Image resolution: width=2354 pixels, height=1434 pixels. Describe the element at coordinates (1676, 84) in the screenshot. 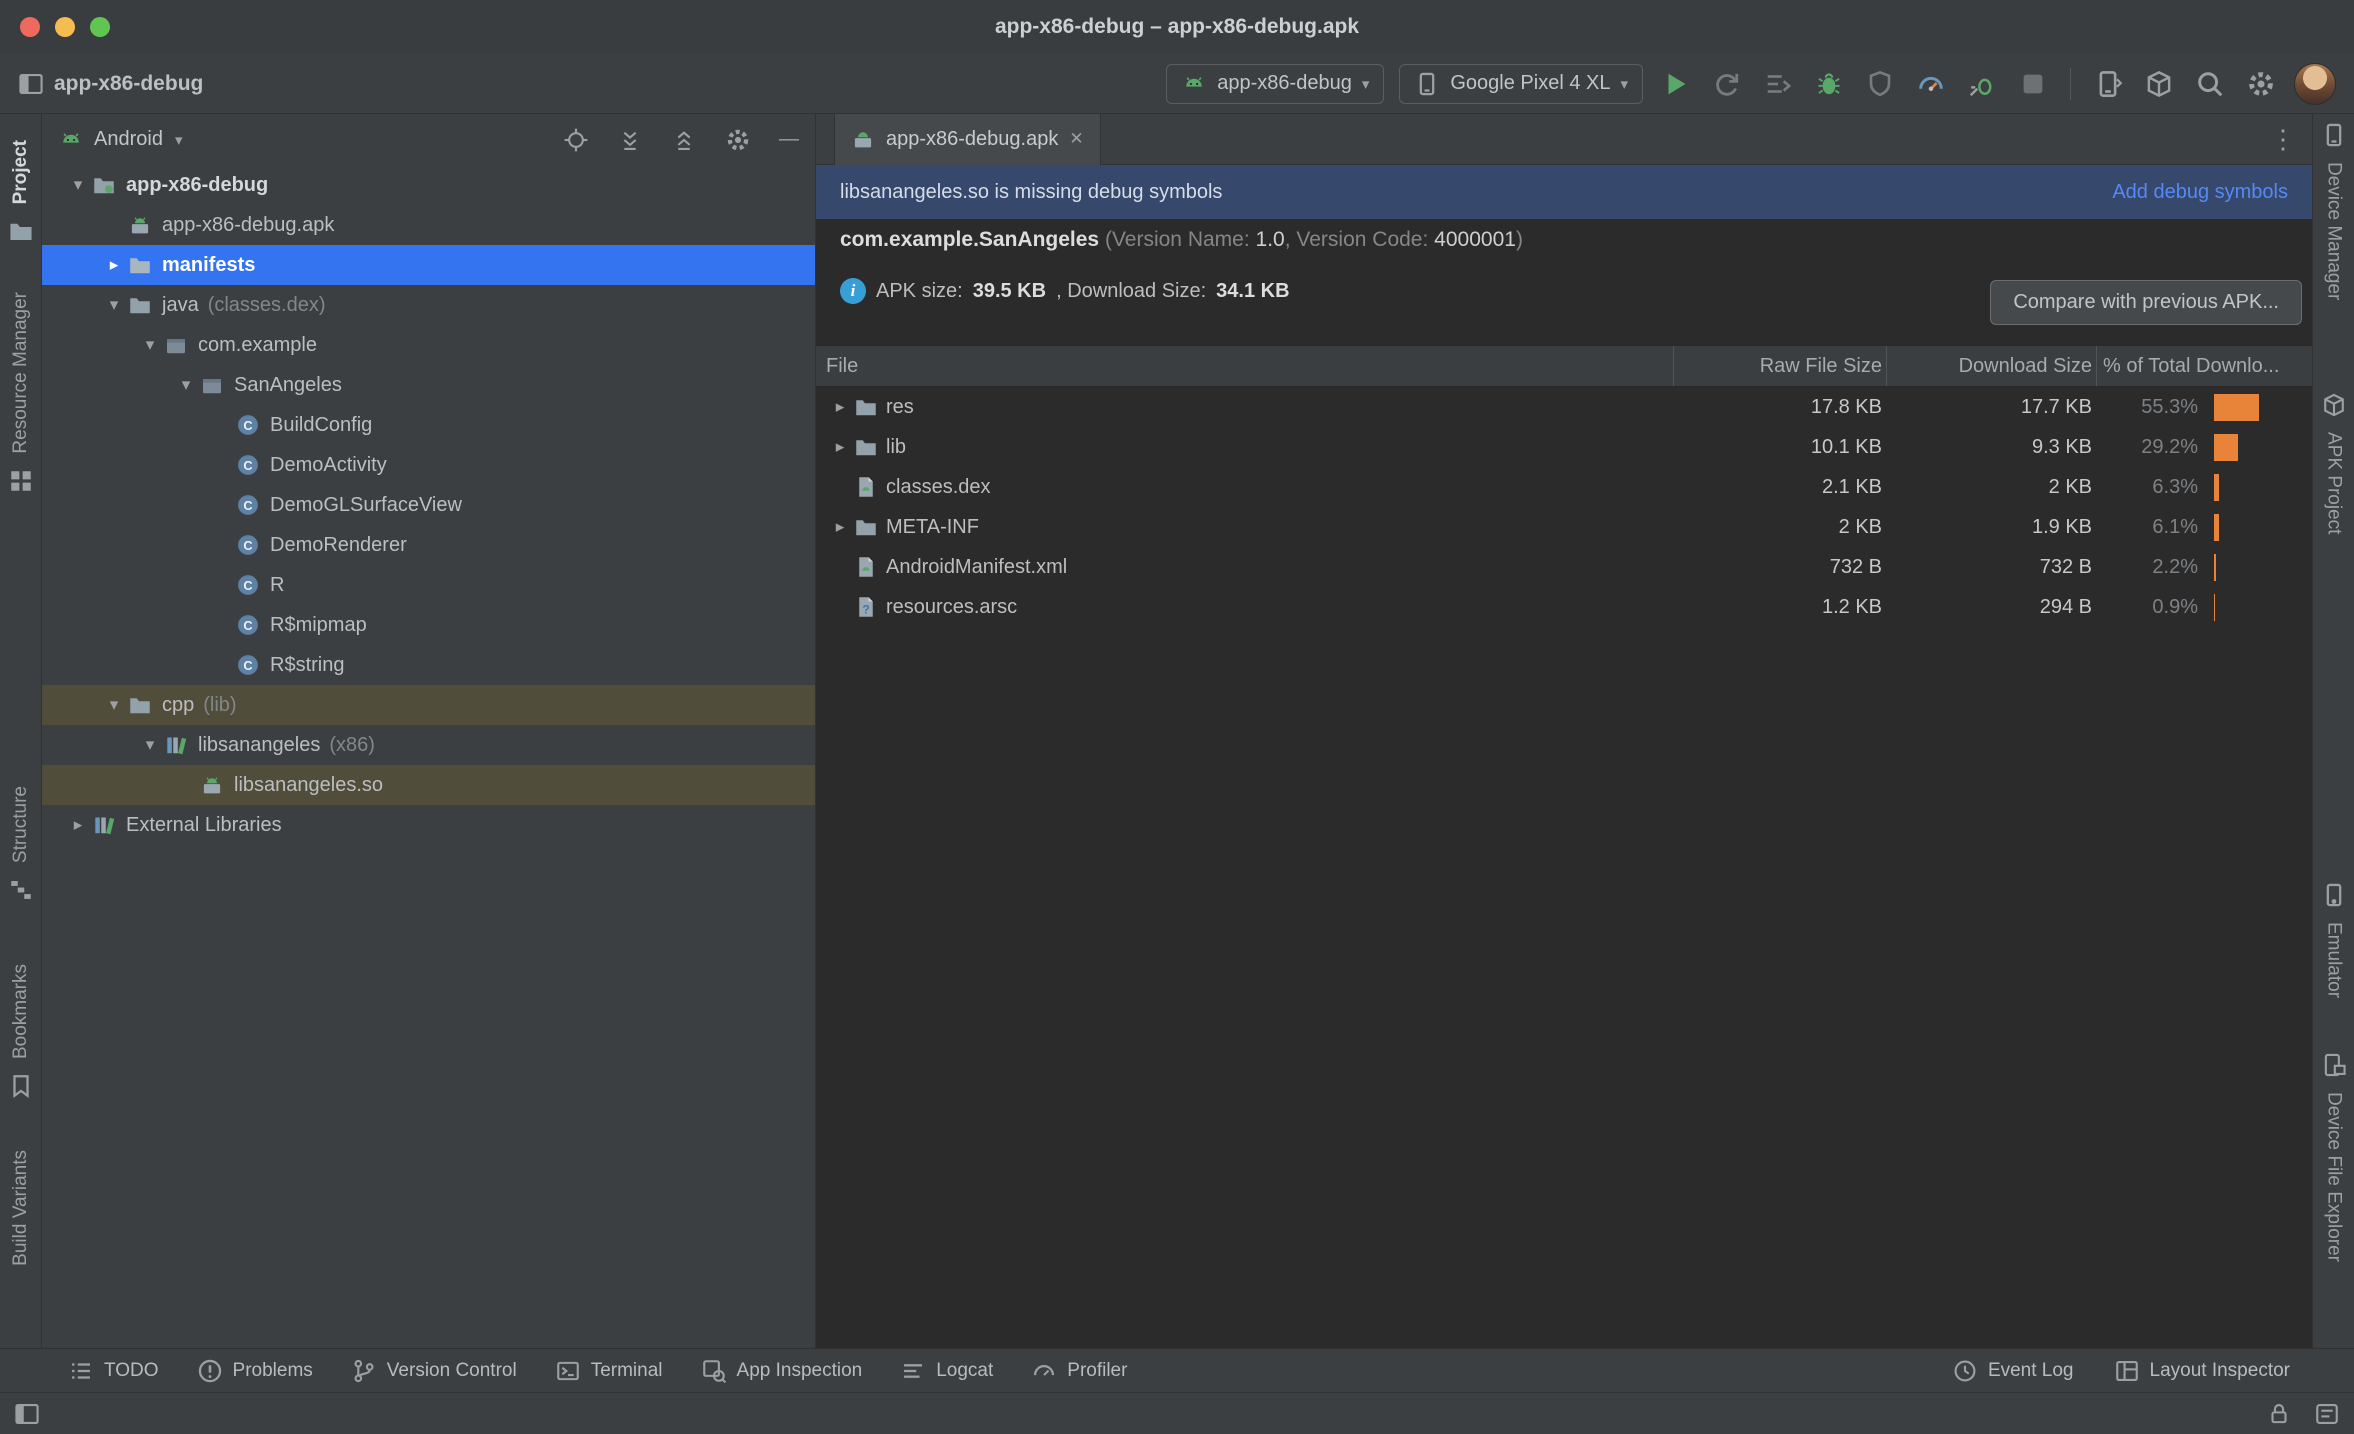

I see `run-button` at that location.